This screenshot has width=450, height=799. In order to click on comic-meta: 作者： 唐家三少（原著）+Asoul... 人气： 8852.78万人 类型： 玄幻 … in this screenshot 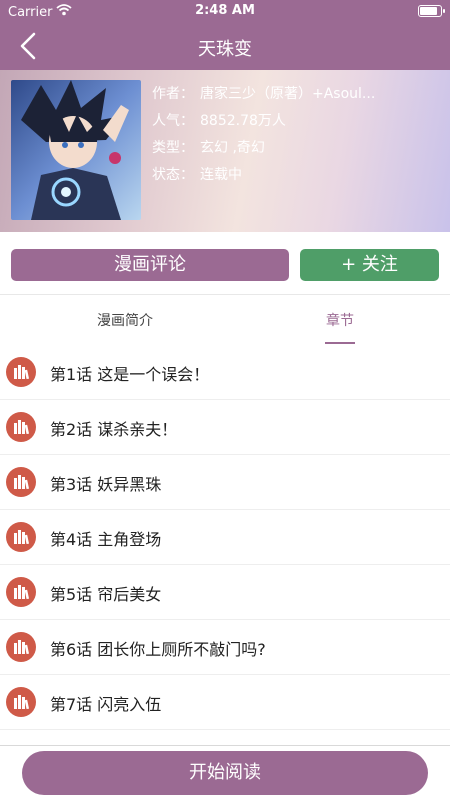, I will do `click(297, 138)`.